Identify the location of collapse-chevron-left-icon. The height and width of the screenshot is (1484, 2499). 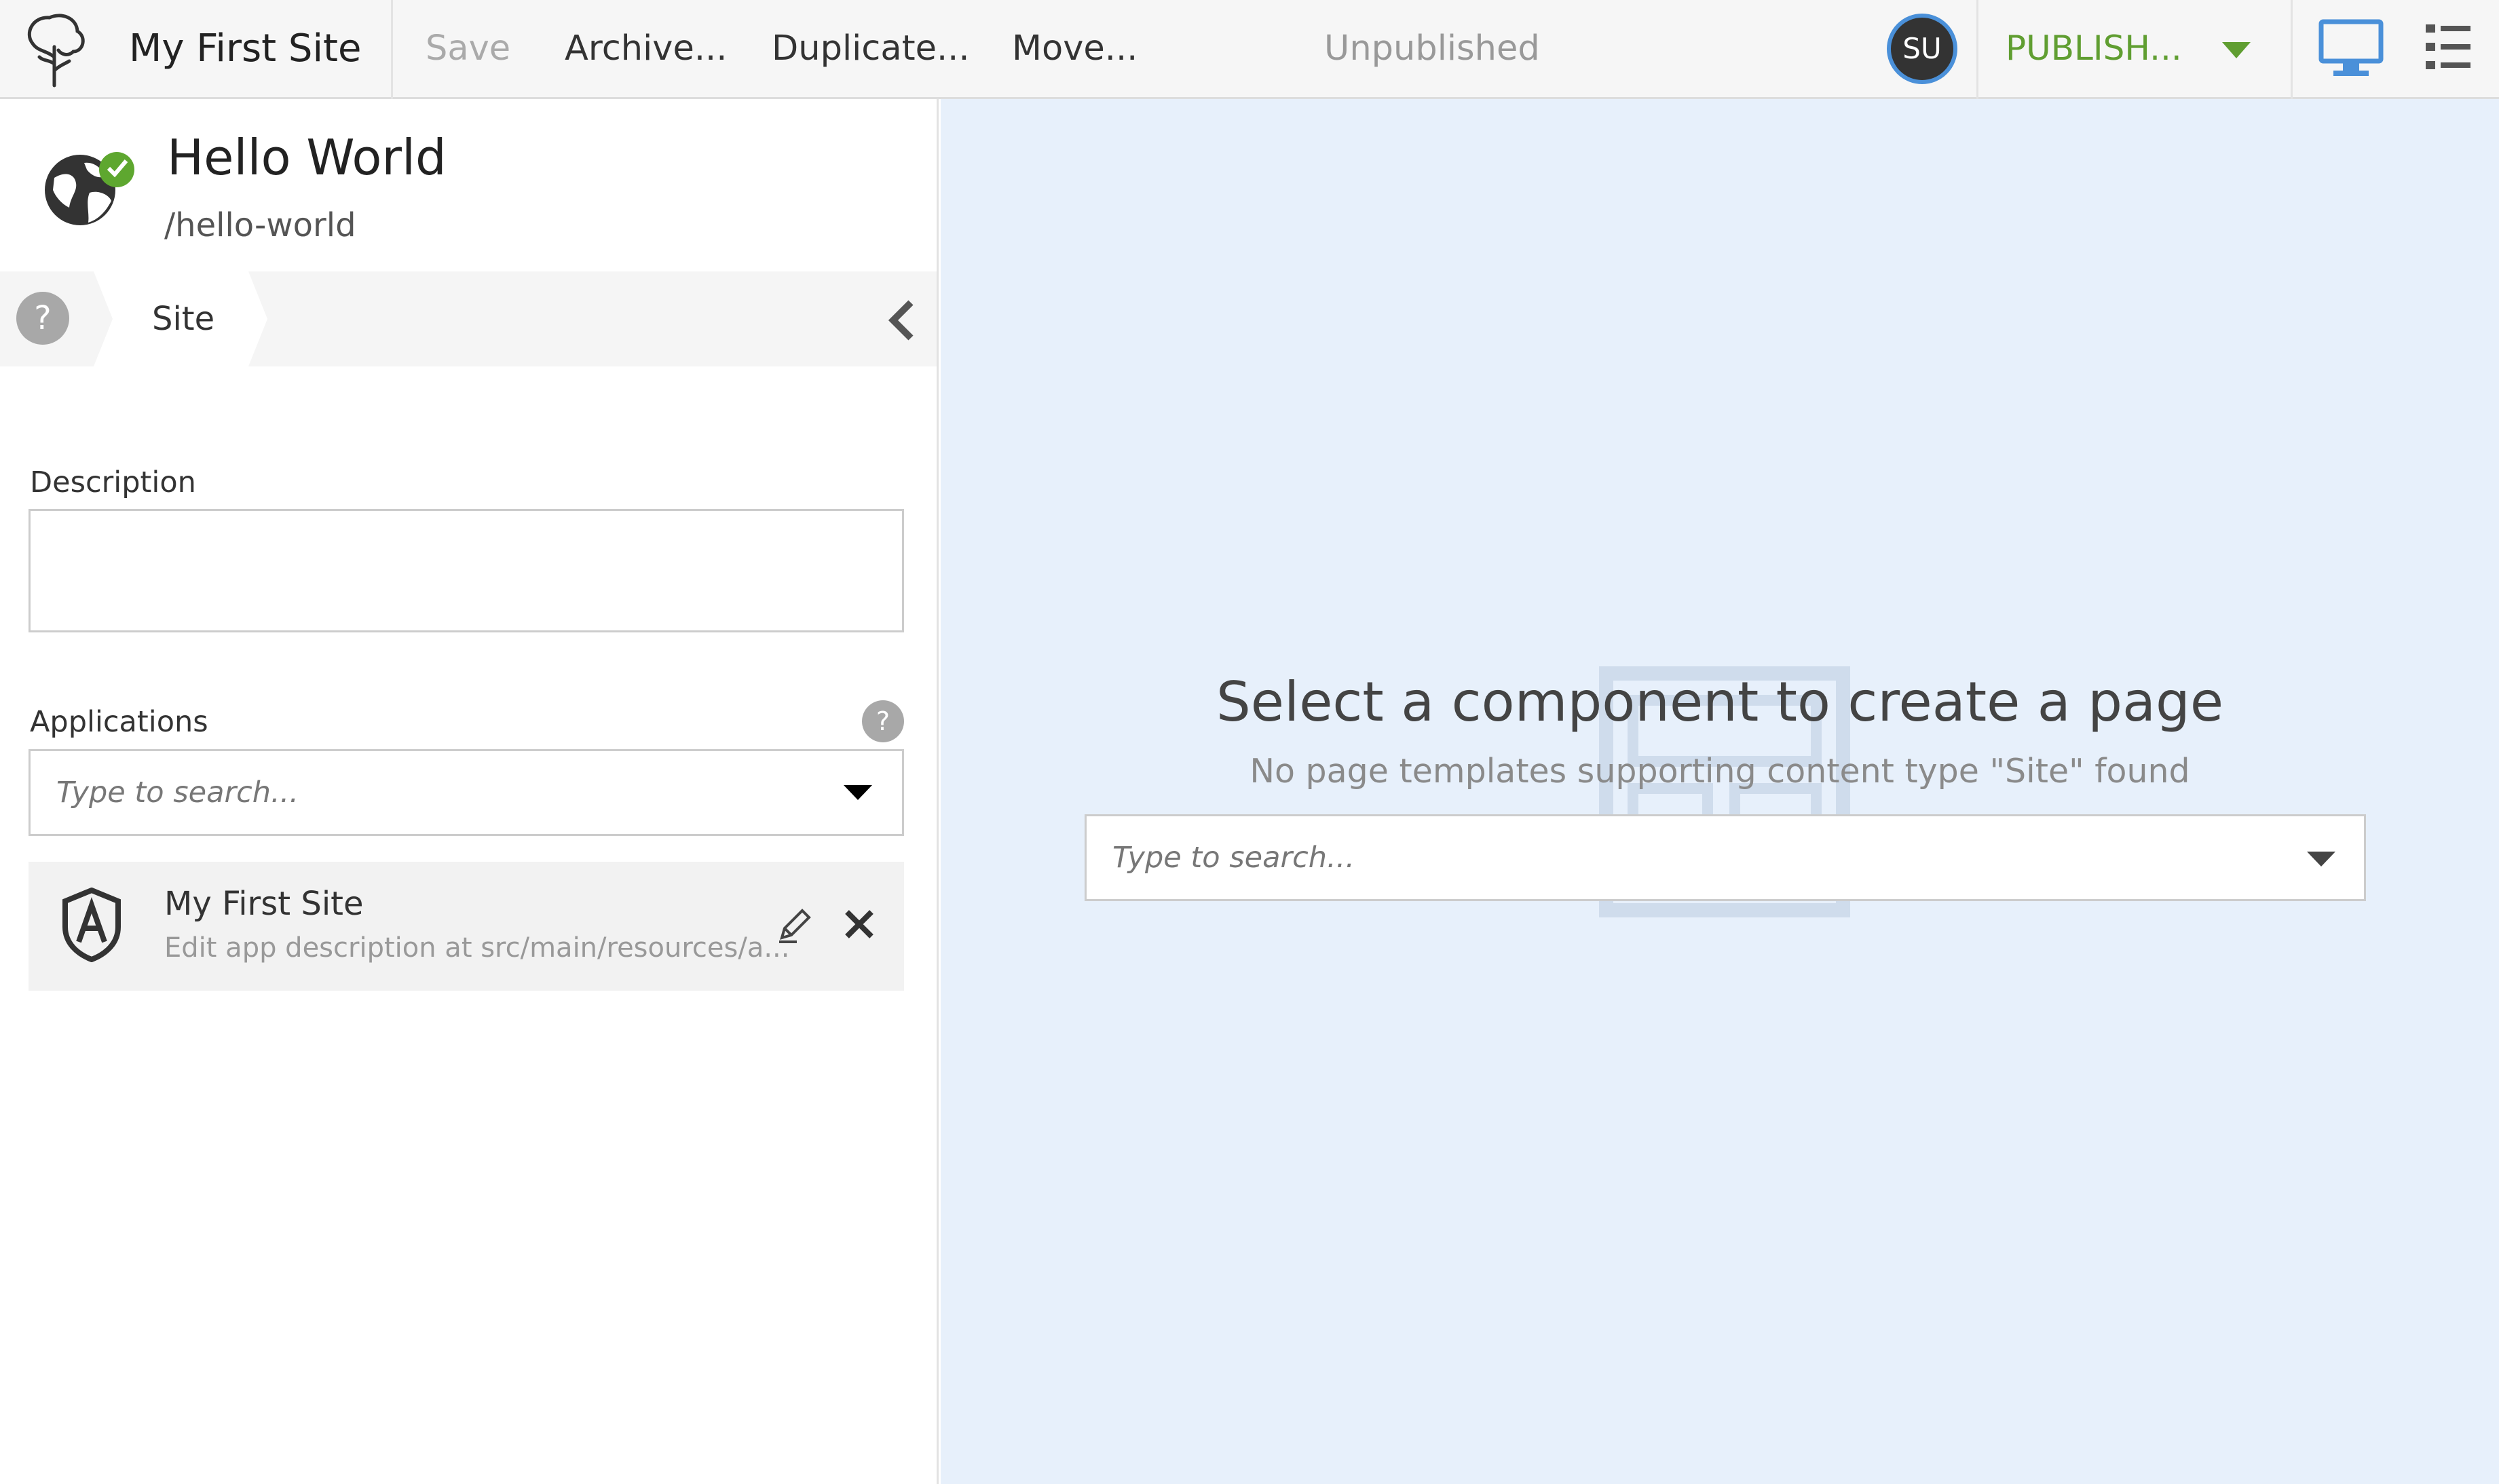
(902, 320).